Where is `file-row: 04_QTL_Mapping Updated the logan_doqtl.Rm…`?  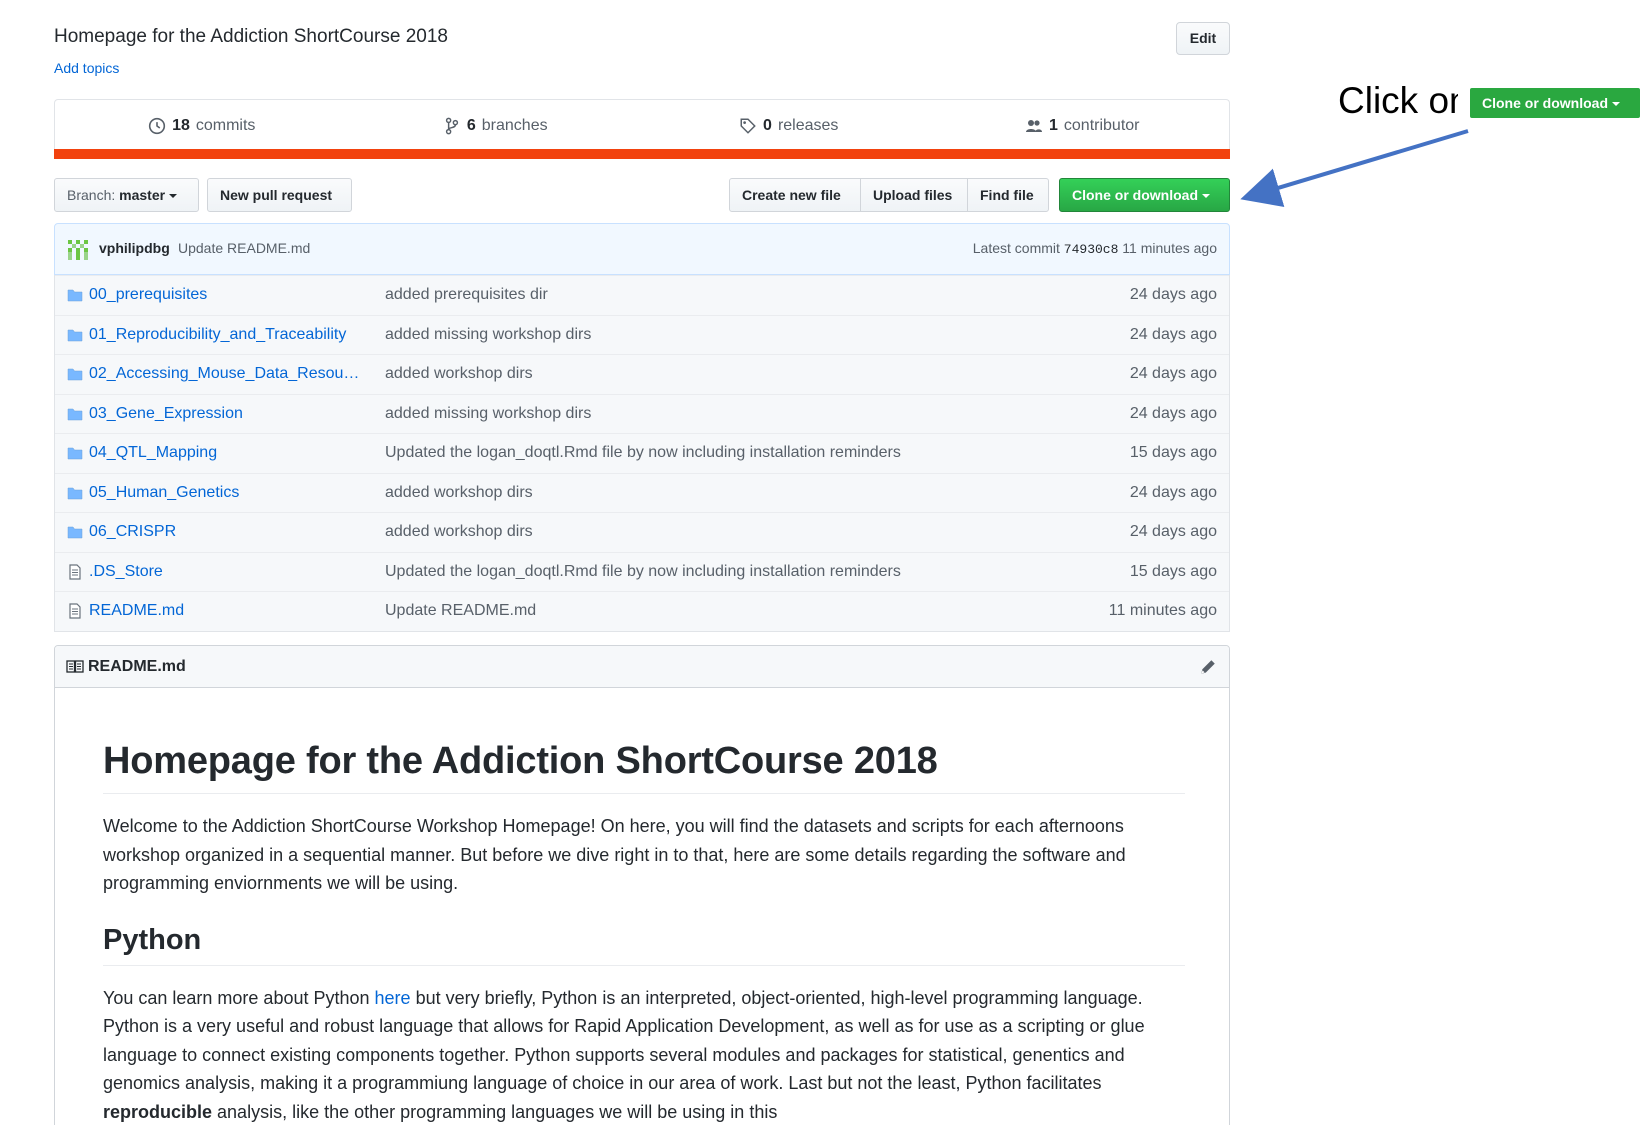 file-row: 04_QTL_Mapping Updated the logan_doqtl.Rm… is located at coordinates (642, 453).